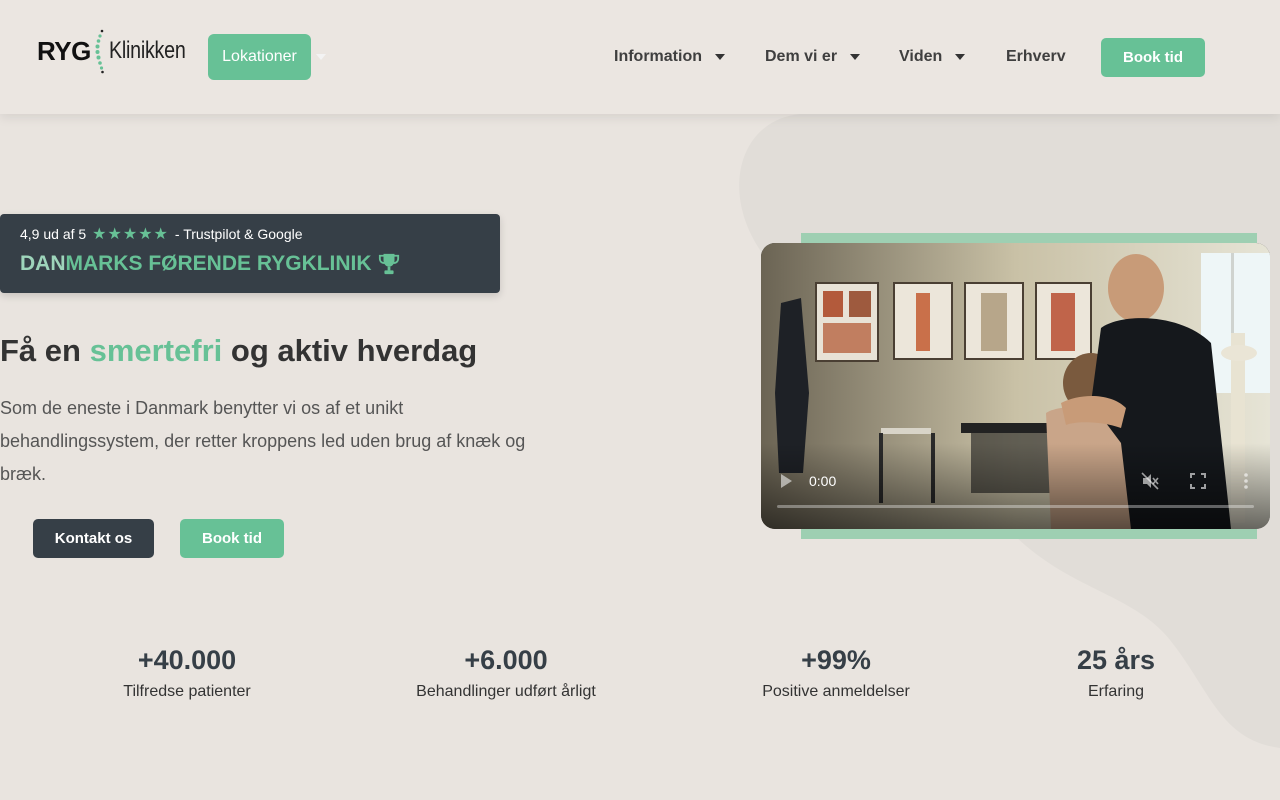 This screenshot has height=800, width=1280. What do you see at coordinates (187, 691) in the screenshot?
I see `stat-label: Tilfredse patienter` at bounding box center [187, 691].